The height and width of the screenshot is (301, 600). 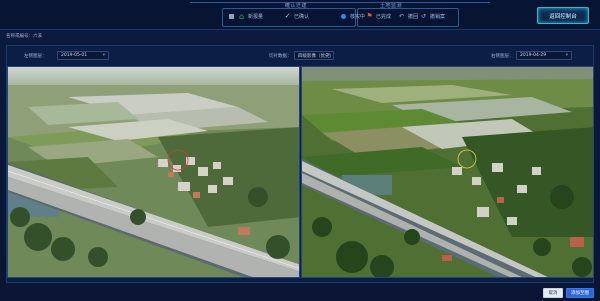 What do you see at coordinates (256, 17) in the screenshot?
I see `filter-new-label: 新报量` at bounding box center [256, 17].